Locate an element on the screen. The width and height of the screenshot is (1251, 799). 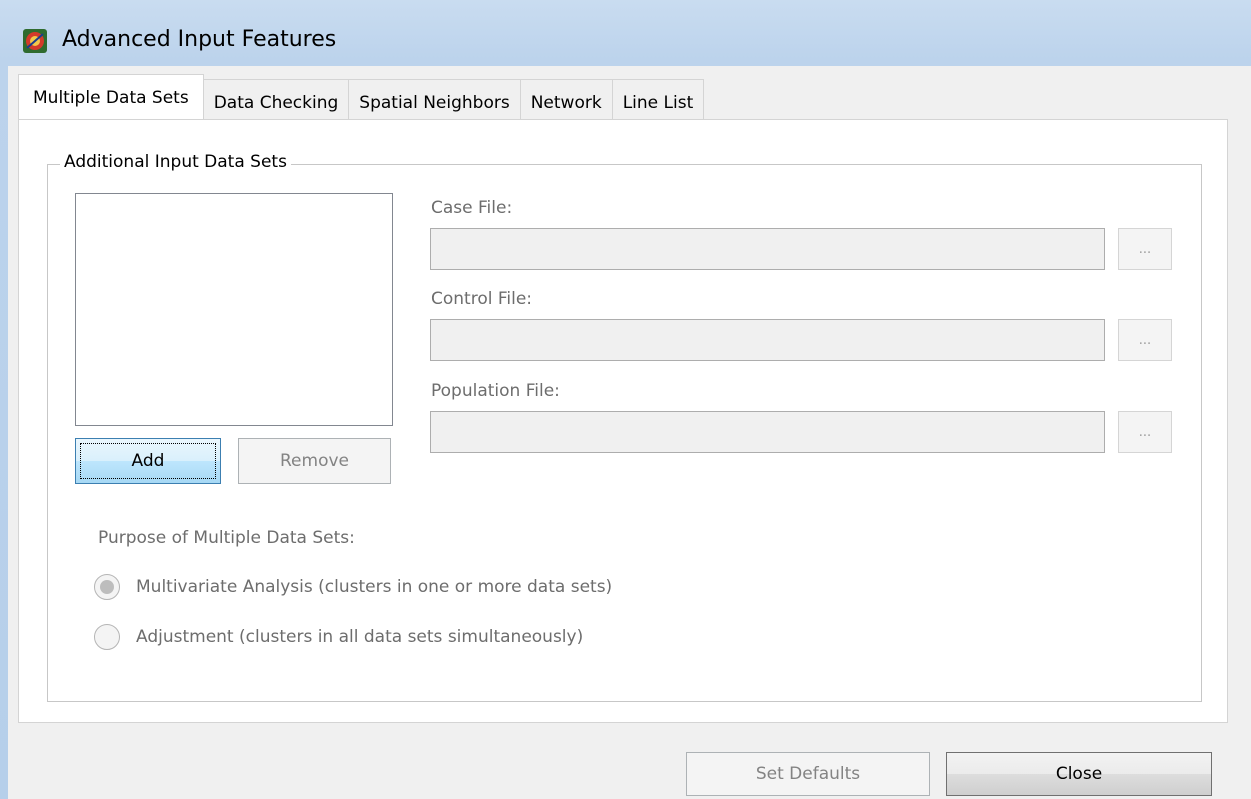
title-bar: Advanced Input Features is located at coordinates (625, 29).